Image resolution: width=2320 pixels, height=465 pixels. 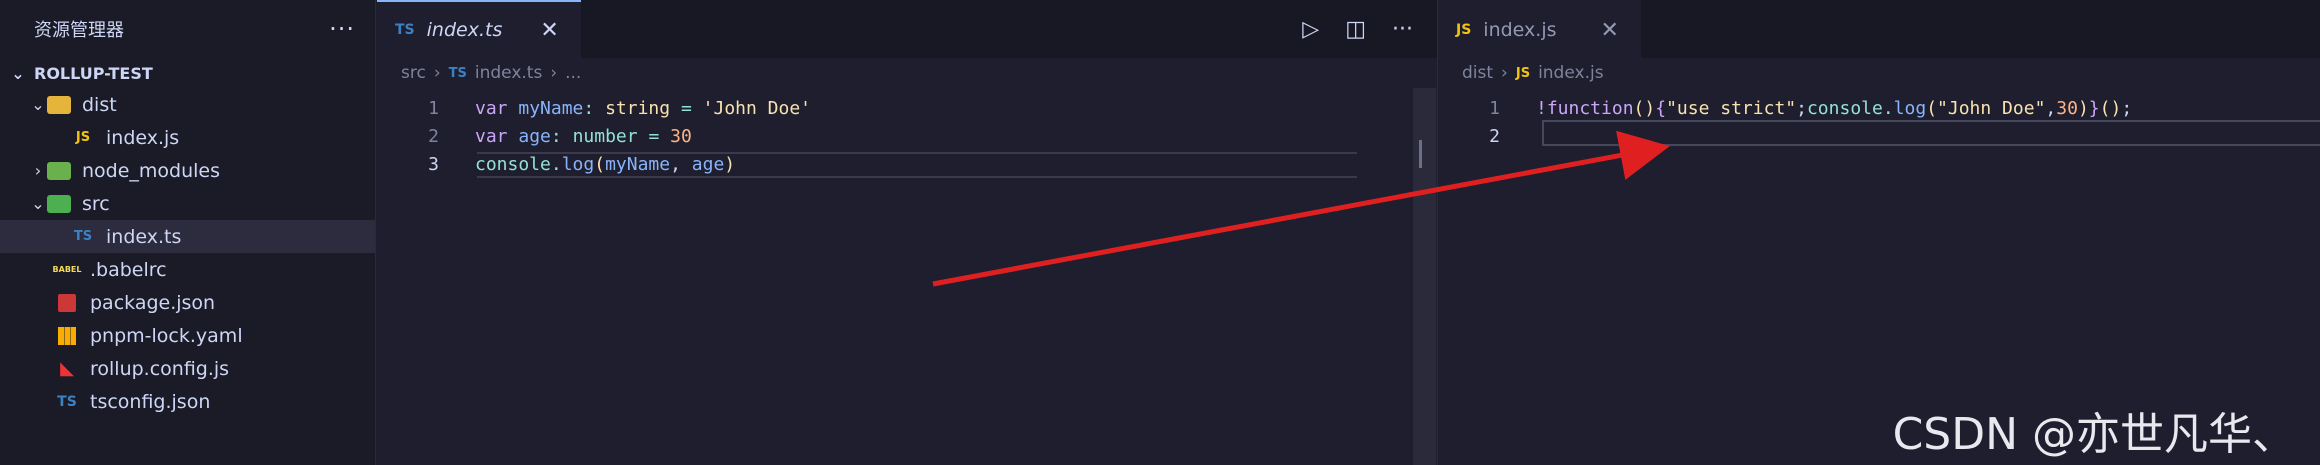 What do you see at coordinates (1585, 108) in the screenshot?
I see `code-token: !function` at bounding box center [1585, 108].